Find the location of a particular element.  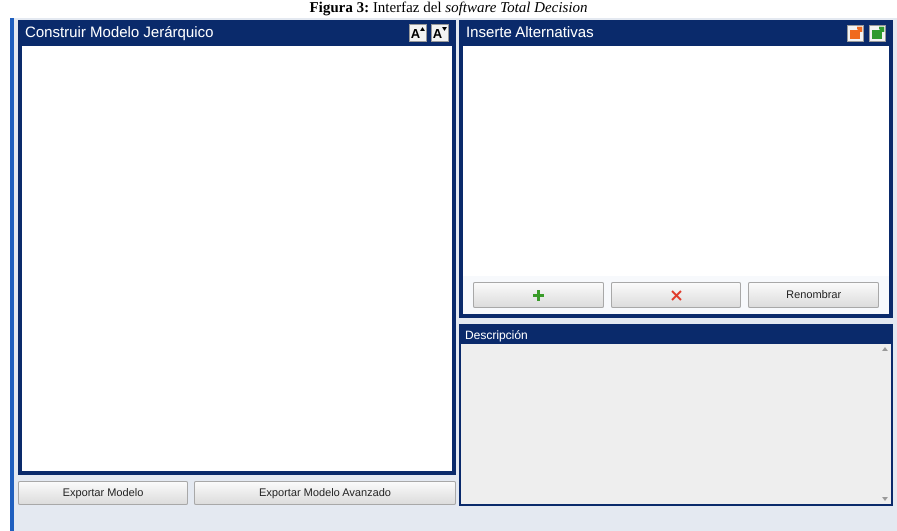

add-button is located at coordinates (538, 295).